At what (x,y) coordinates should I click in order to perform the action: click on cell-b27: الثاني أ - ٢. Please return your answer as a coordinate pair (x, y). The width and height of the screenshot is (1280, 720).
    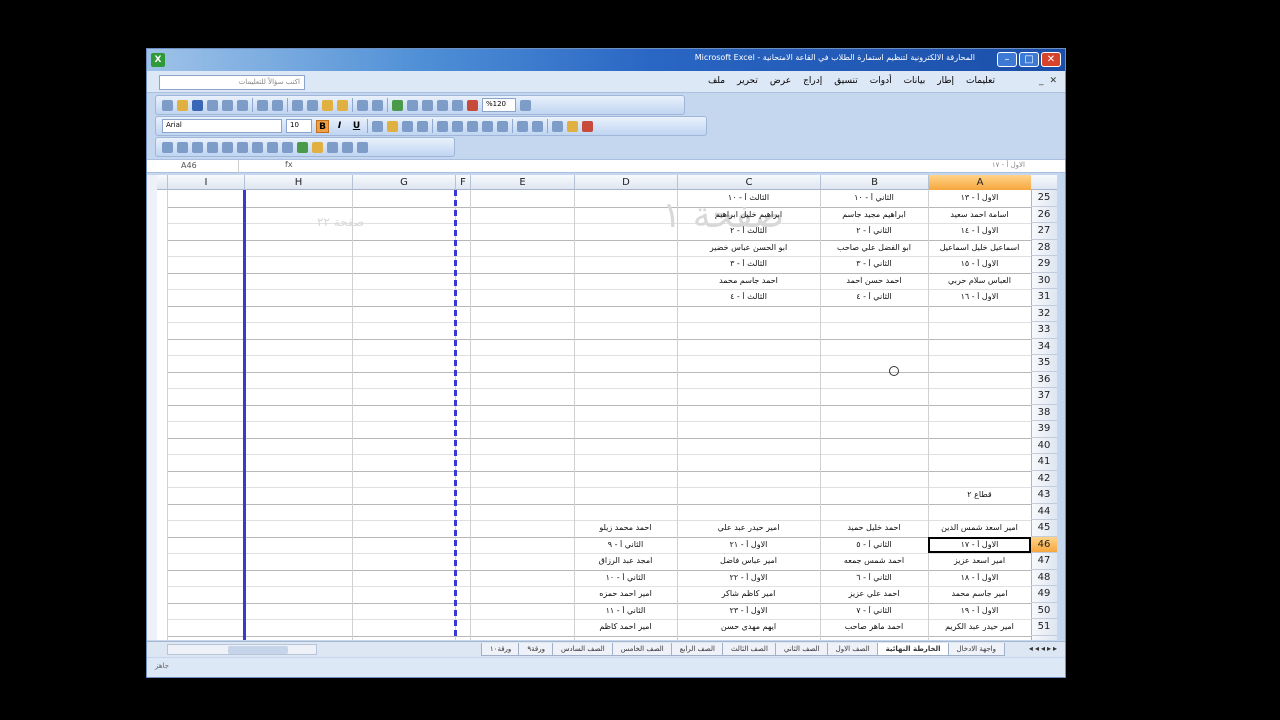
    Looking at the image, I should click on (874, 230).